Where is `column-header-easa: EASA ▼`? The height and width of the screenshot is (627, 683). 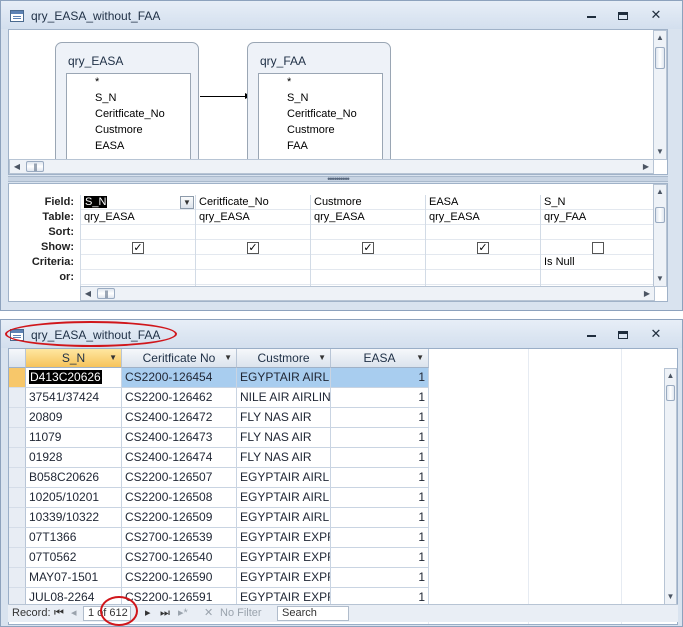
column-header-easa: EASA ▼ is located at coordinates (380, 358).